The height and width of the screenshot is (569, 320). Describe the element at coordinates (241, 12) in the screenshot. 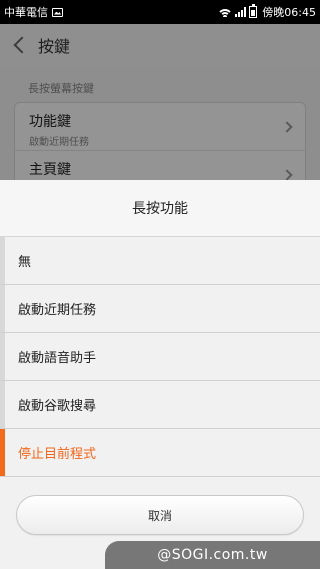

I see `signal-icon` at that location.